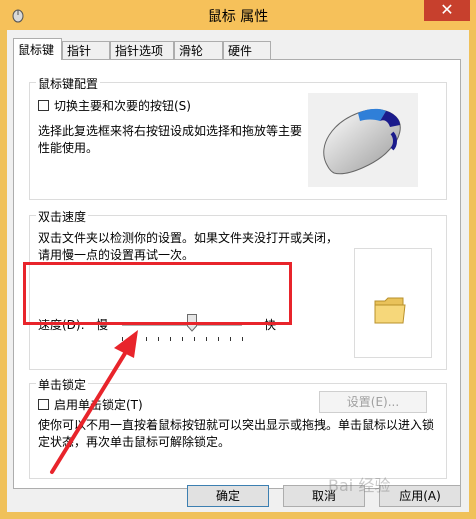  What do you see at coordinates (198, 50) in the screenshot?
I see `tab-wheel: 滑轮` at bounding box center [198, 50].